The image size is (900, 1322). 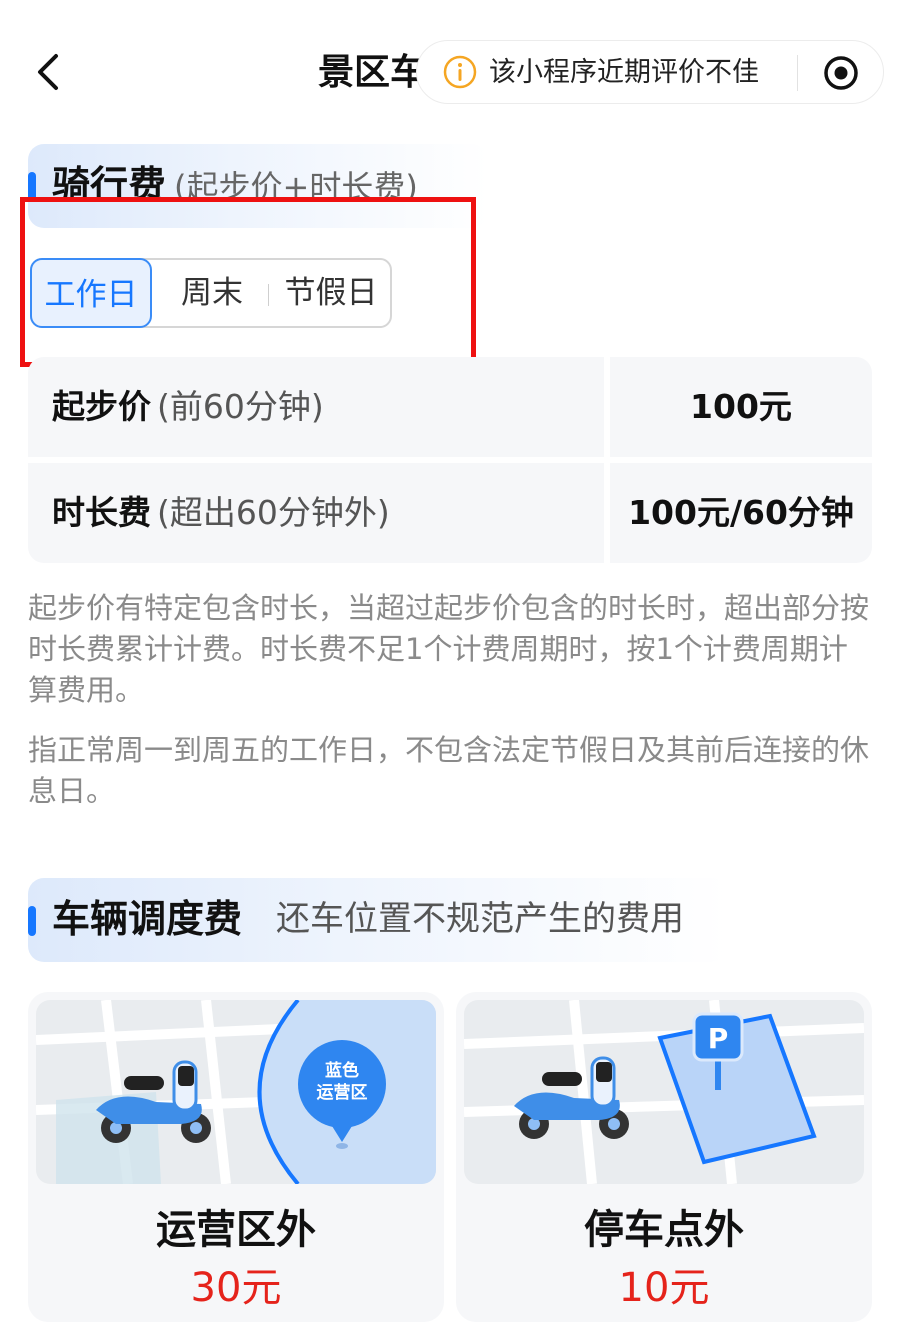 I want to click on riding-fee-header: 骑行费 (起步价+时长费), so click(x=258, y=186).